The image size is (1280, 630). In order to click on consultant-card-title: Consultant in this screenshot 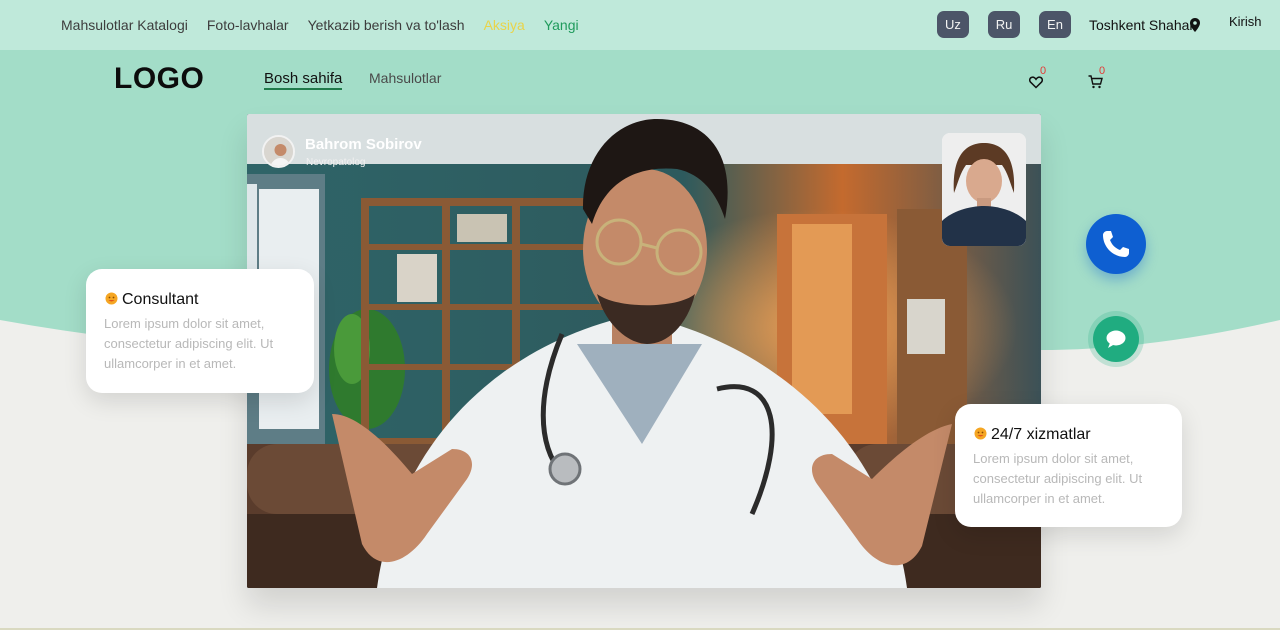, I will do `click(152, 300)`.